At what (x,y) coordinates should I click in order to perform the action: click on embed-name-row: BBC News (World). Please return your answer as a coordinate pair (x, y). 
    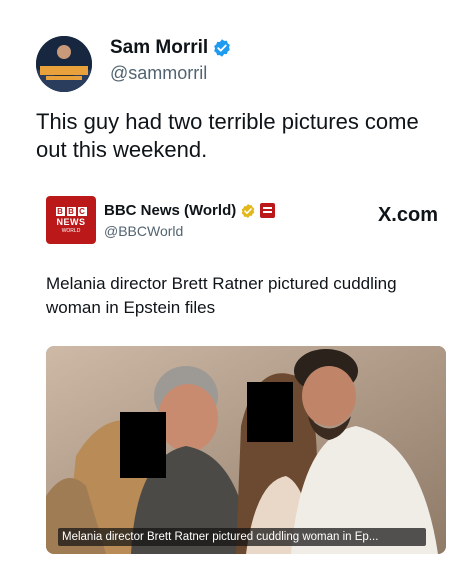
    Looking at the image, I should click on (190, 210).